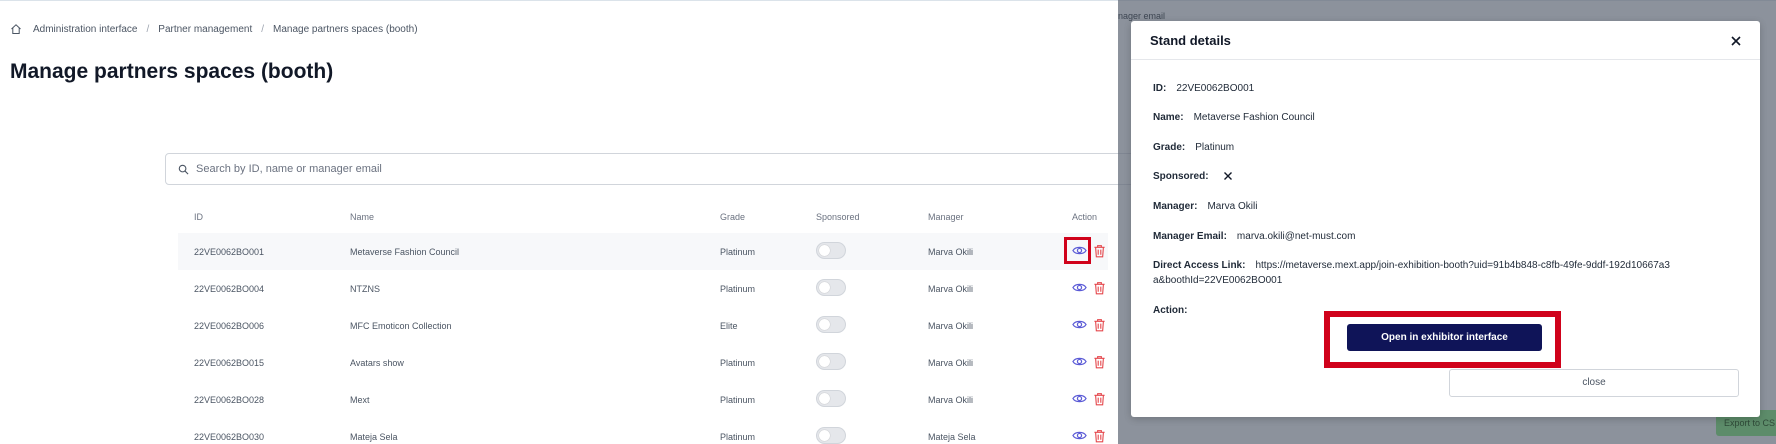 Image resolution: width=1776 pixels, height=444 pixels. Describe the element at coordinates (1170, 310) in the screenshot. I see `field-action-label: Action:` at that location.